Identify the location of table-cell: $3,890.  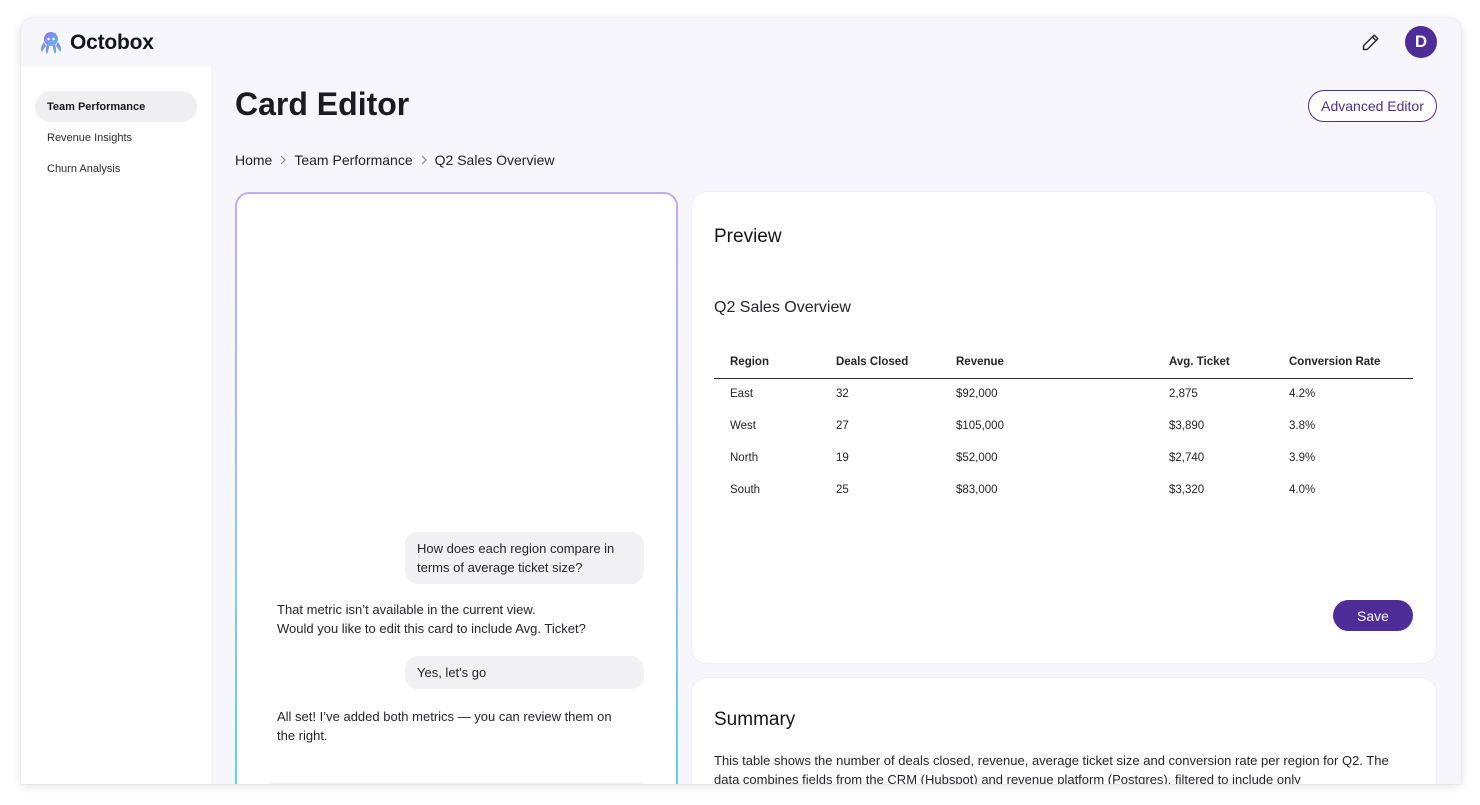
(1187, 426).